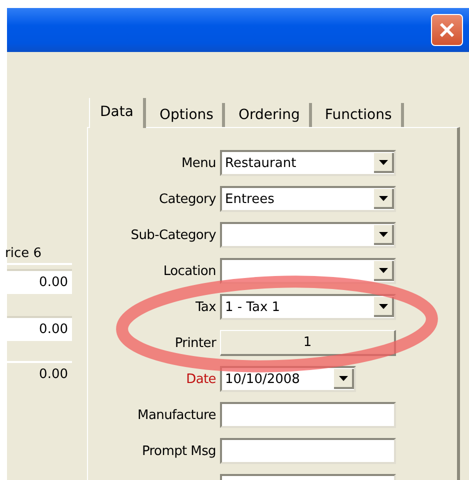 Image resolution: width=469 pixels, height=480 pixels. What do you see at coordinates (205, 307) in the screenshot?
I see `field-label: Tax` at bounding box center [205, 307].